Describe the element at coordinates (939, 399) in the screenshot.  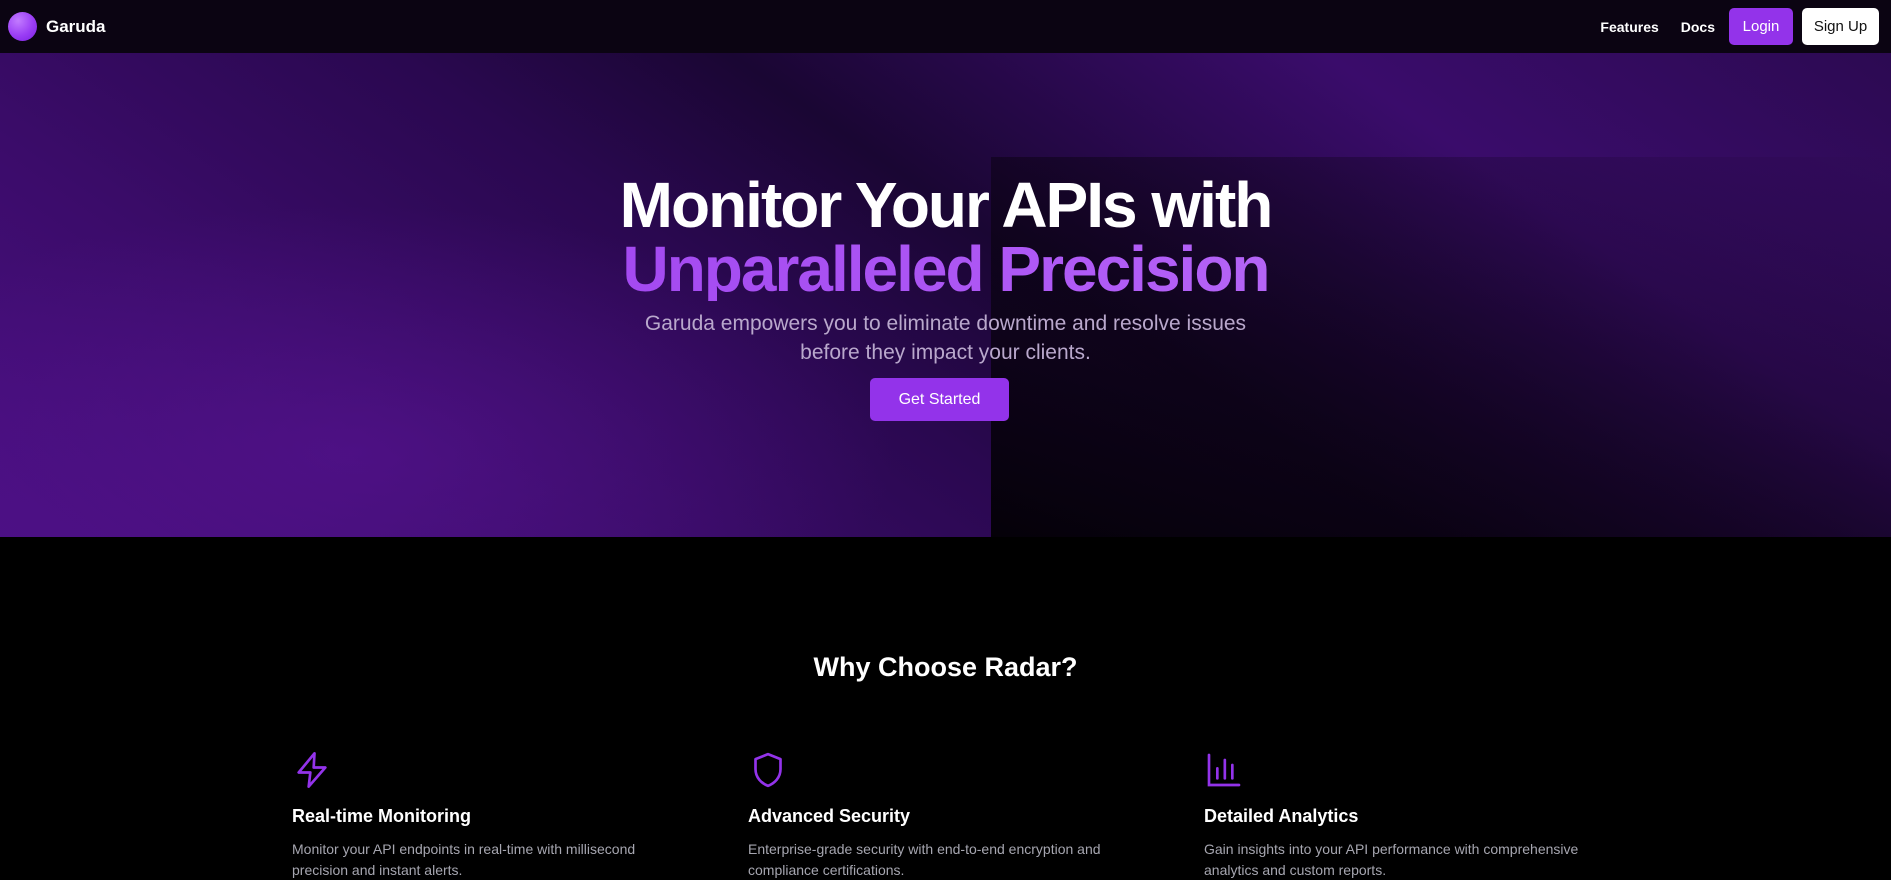
I see `get-started-button: Get Started` at that location.